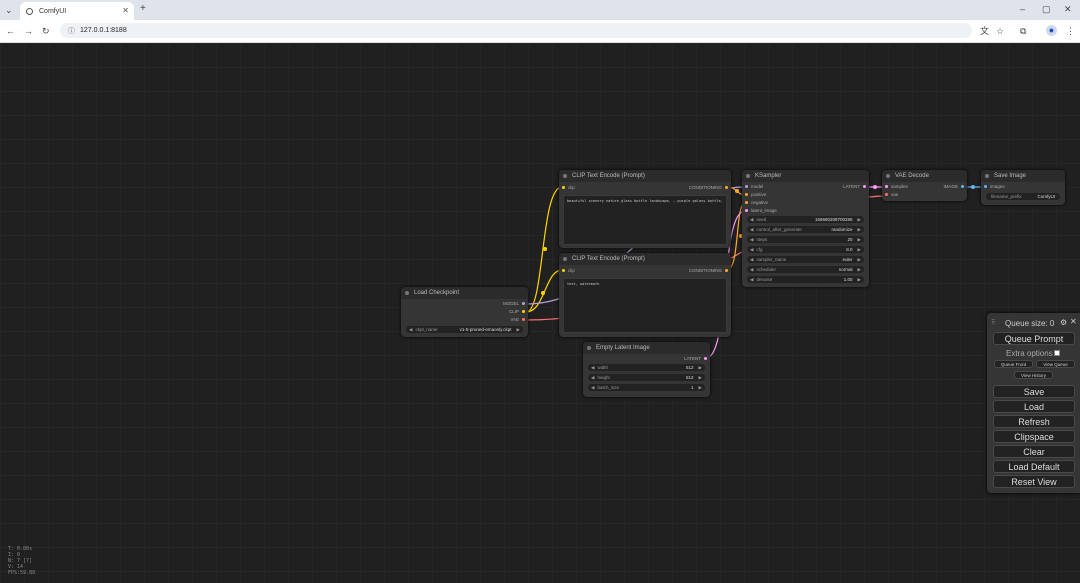 This screenshot has width=1080, height=583. Describe the element at coordinates (10, 31) in the screenshot. I see `back-icon: ←` at that location.